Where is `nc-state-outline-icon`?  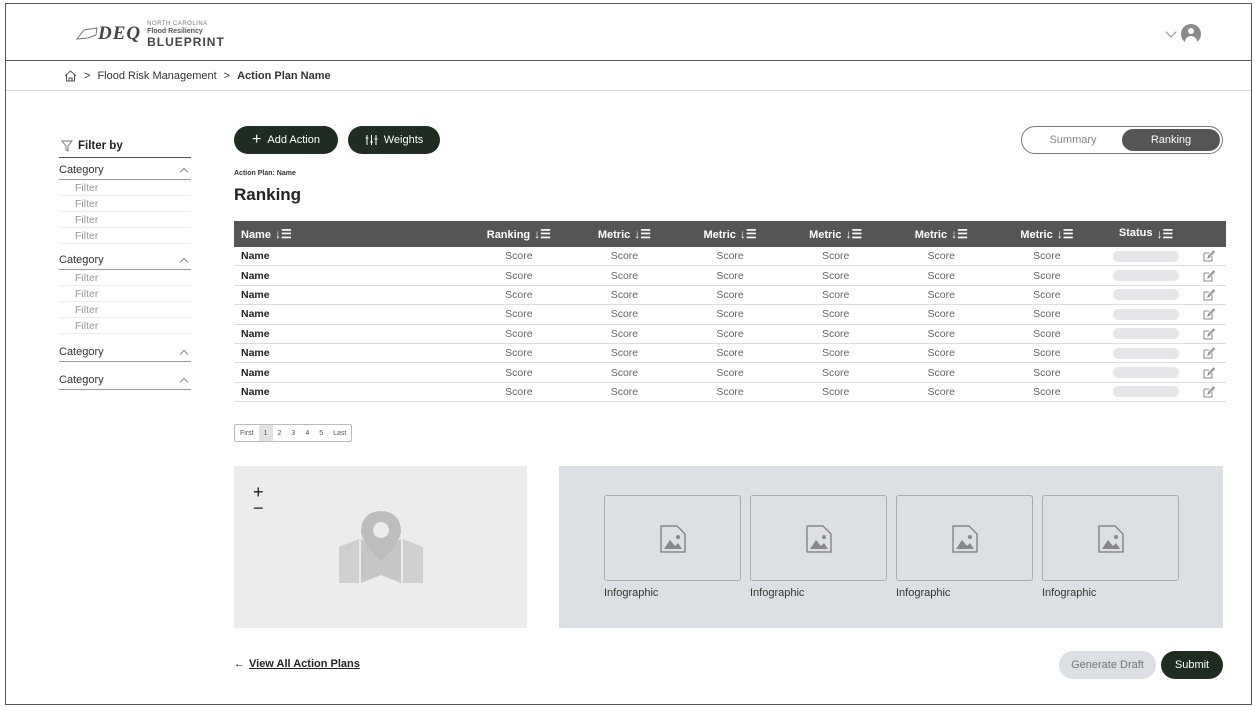 nc-state-outline-icon is located at coordinates (87, 33).